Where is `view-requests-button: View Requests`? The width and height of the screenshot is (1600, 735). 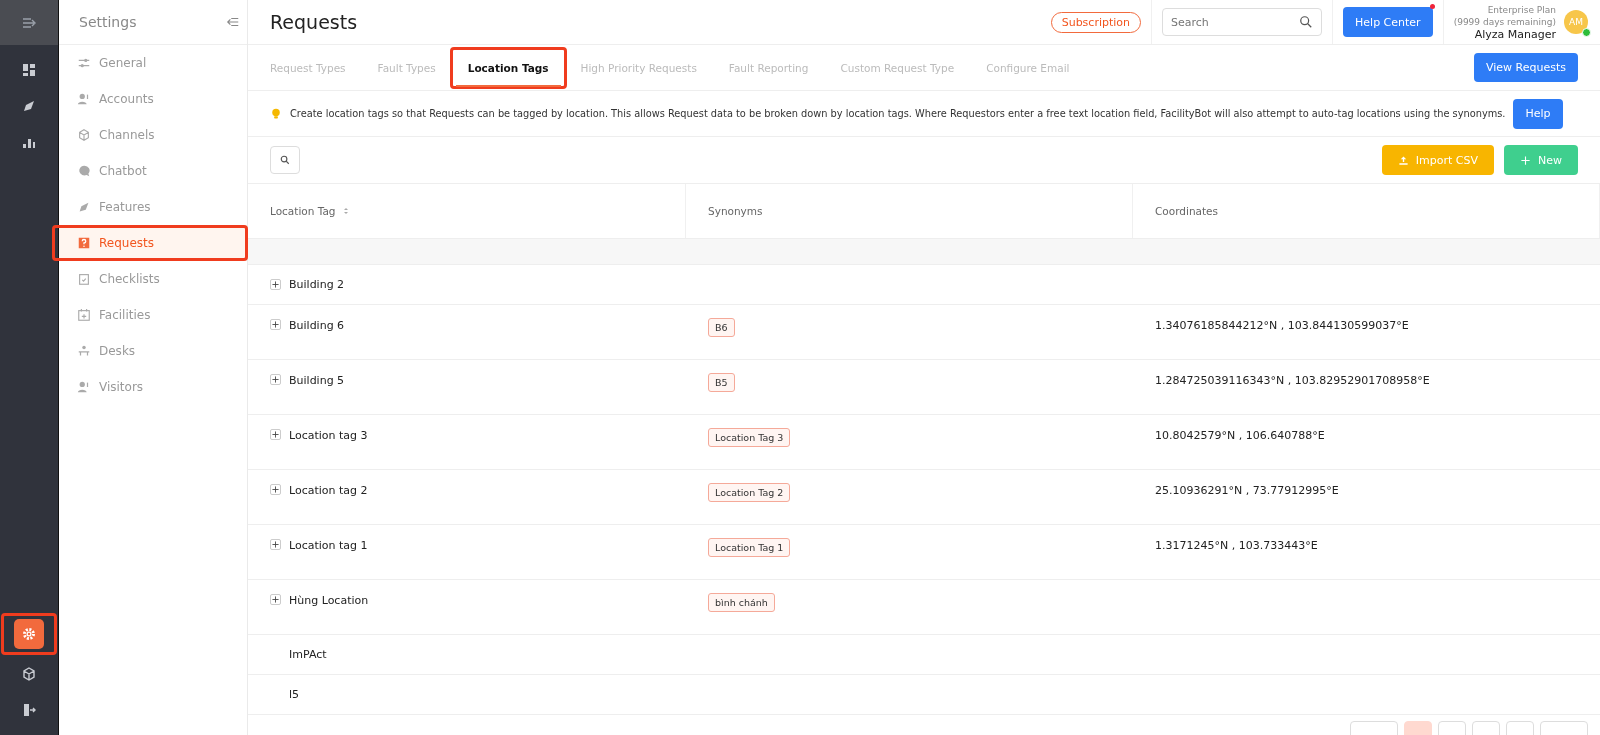 view-requests-button: View Requests is located at coordinates (1526, 67).